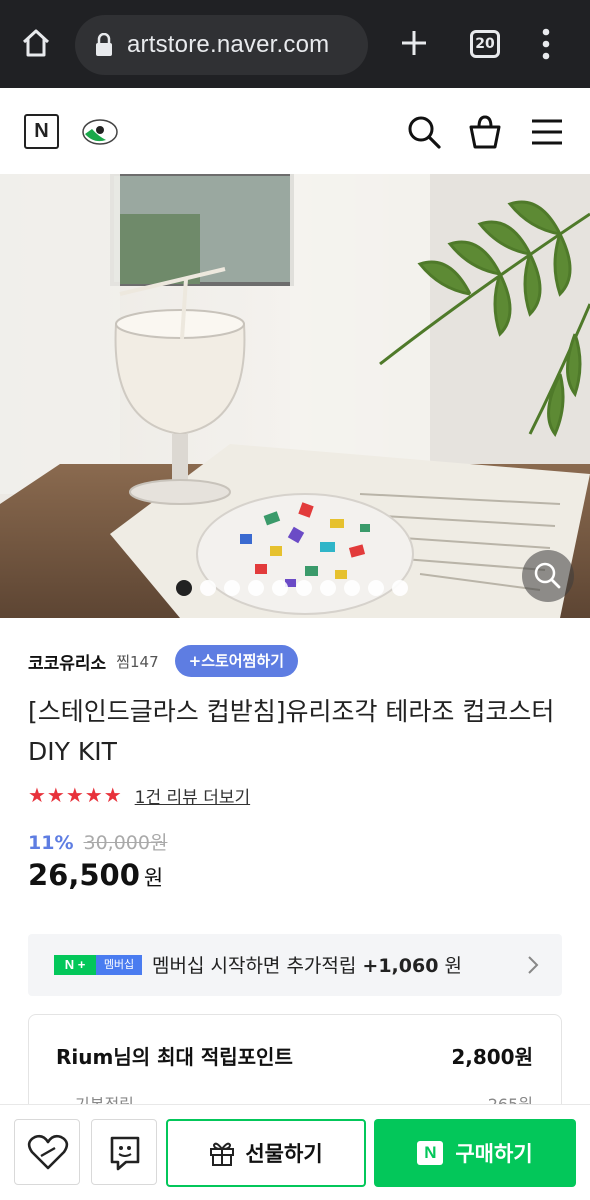  I want to click on price-unit: 원, so click(153, 878).